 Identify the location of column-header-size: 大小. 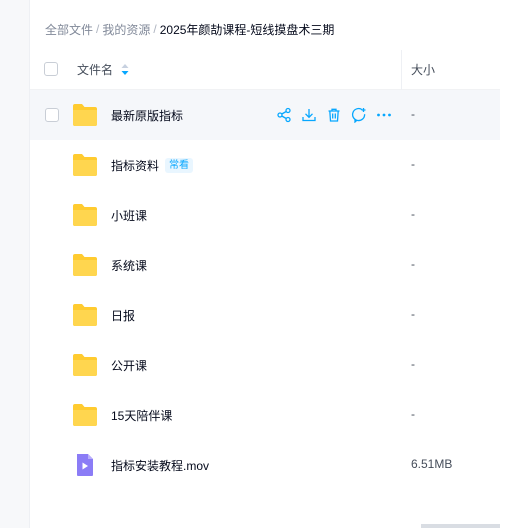
(423, 69).